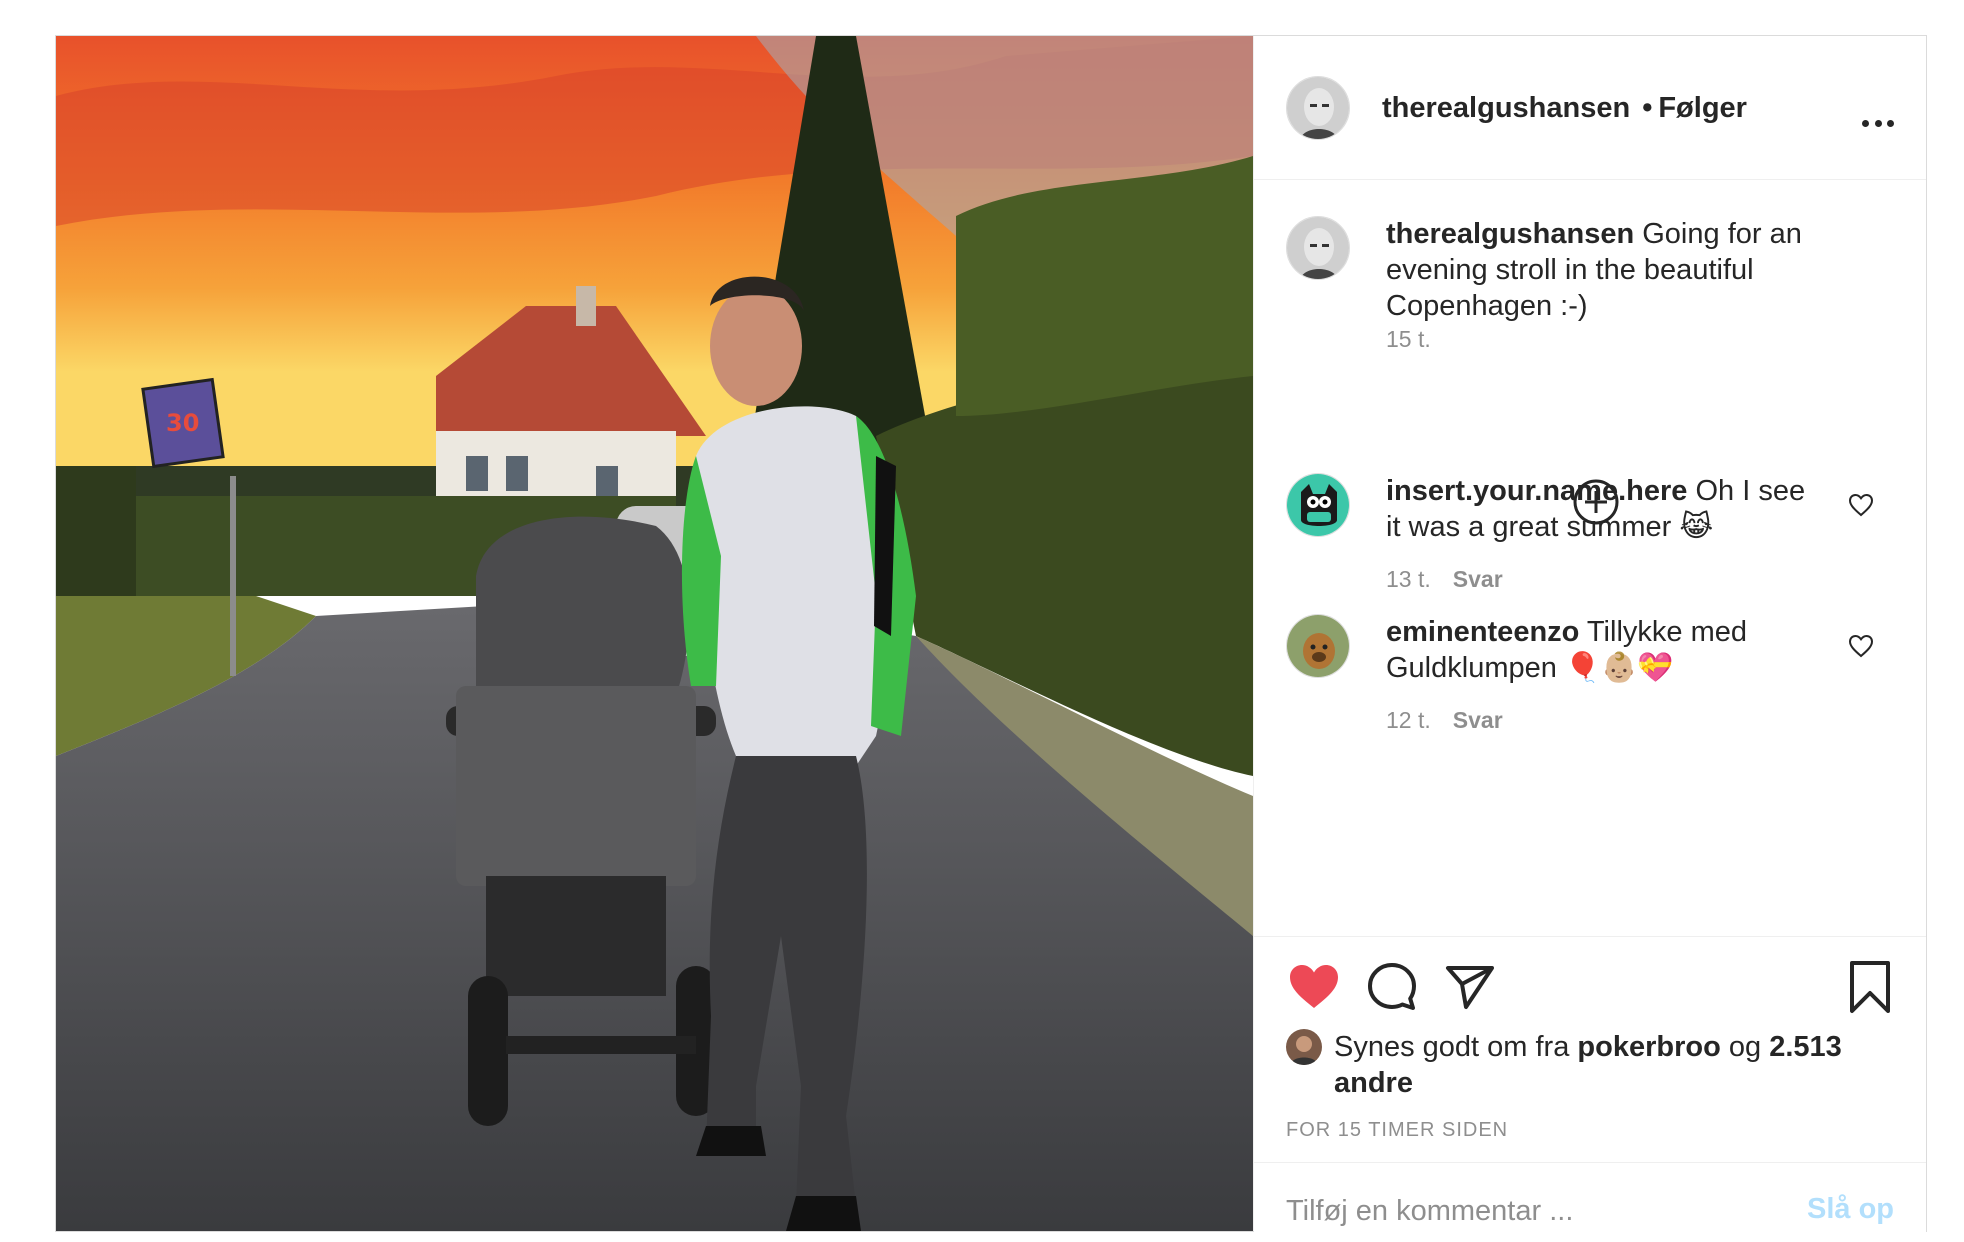 The image size is (1964, 1242). I want to click on author-avatar, so click(1318, 108).